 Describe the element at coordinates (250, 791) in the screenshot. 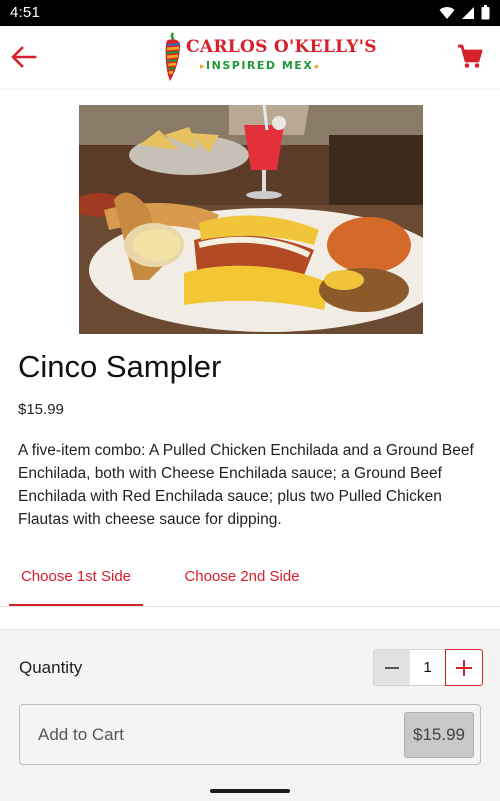

I see `gesture-nav-handle` at that location.